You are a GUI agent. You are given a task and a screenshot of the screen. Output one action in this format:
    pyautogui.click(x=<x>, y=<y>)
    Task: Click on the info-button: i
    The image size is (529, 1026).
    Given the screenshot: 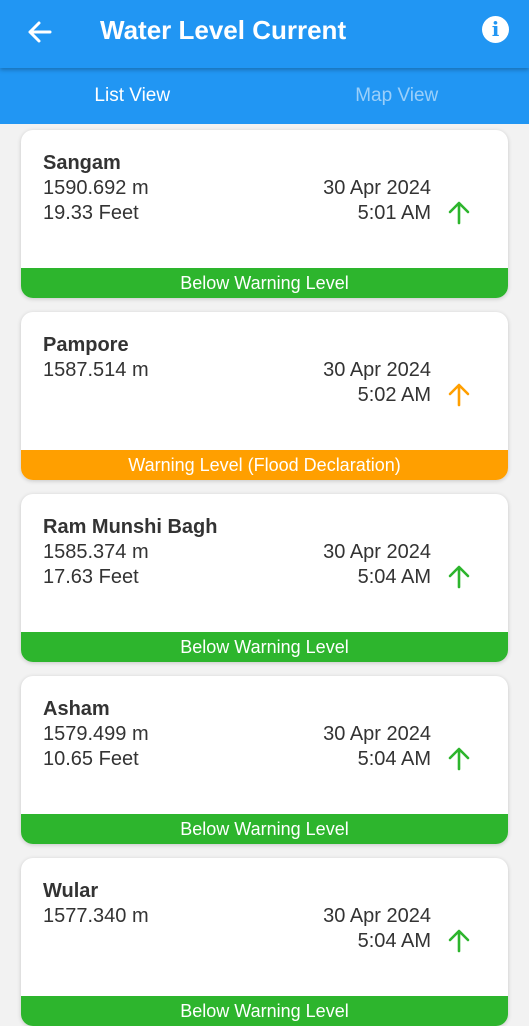 What is the action you would take?
    pyautogui.click(x=495, y=29)
    